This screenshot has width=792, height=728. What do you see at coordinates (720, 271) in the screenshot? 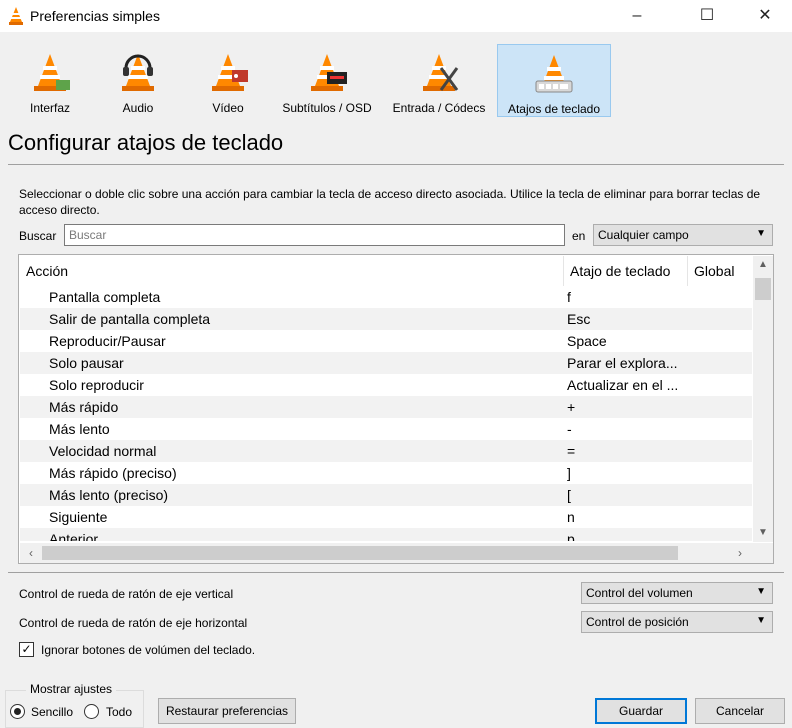
I see `column-header-global: Global` at bounding box center [720, 271].